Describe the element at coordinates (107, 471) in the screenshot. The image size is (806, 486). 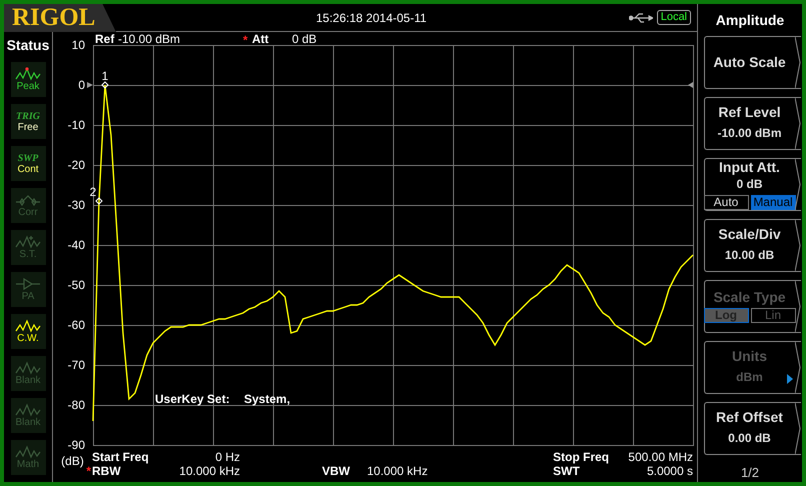
I see `rbw-label: RBW` at that location.